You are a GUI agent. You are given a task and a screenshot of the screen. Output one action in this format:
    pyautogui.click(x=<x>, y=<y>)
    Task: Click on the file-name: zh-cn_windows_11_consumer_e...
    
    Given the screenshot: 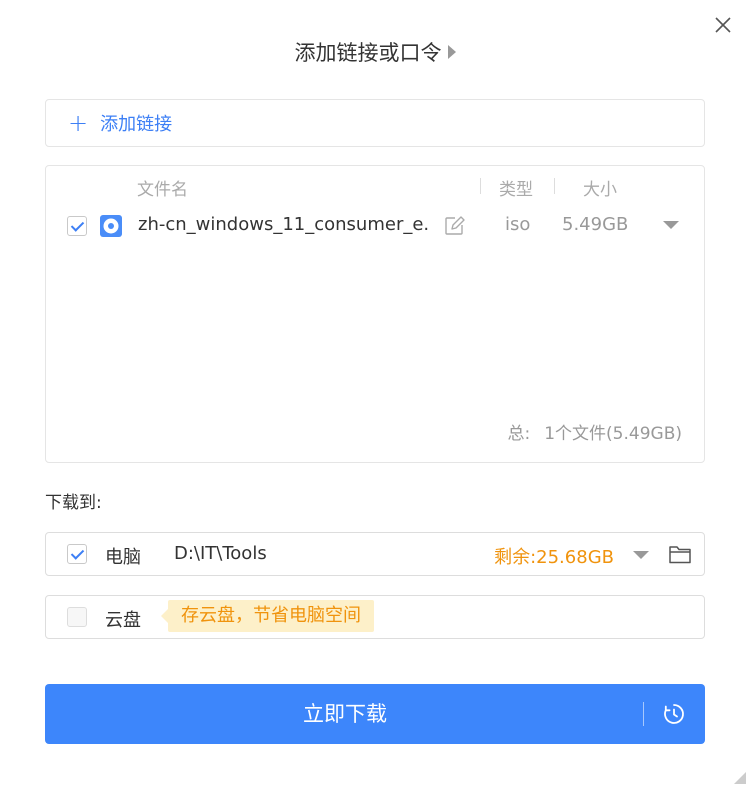 What is the action you would take?
    pyautogui.click(x=283, y=224)
    